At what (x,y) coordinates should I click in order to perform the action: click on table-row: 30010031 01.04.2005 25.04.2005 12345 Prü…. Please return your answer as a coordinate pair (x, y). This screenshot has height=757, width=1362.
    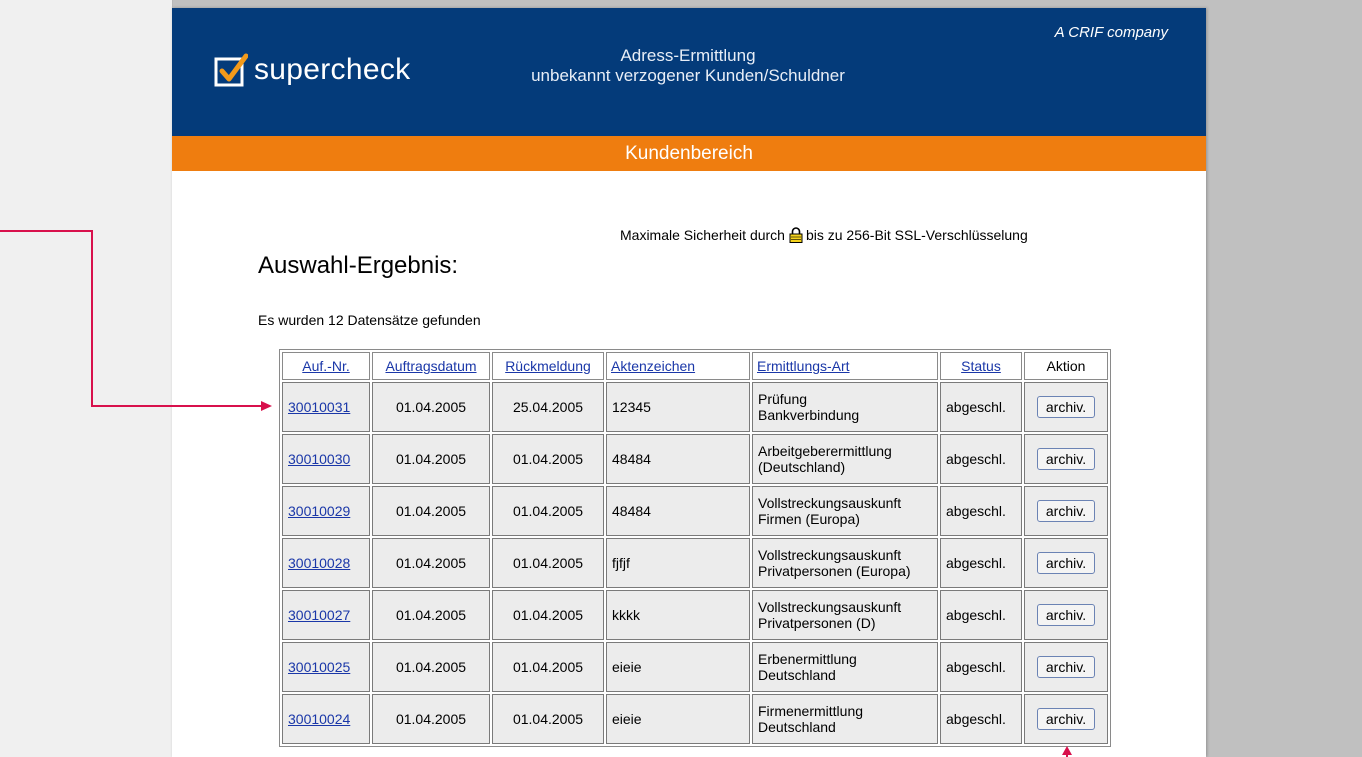
    Looking at the image, I should click on (695, 407).